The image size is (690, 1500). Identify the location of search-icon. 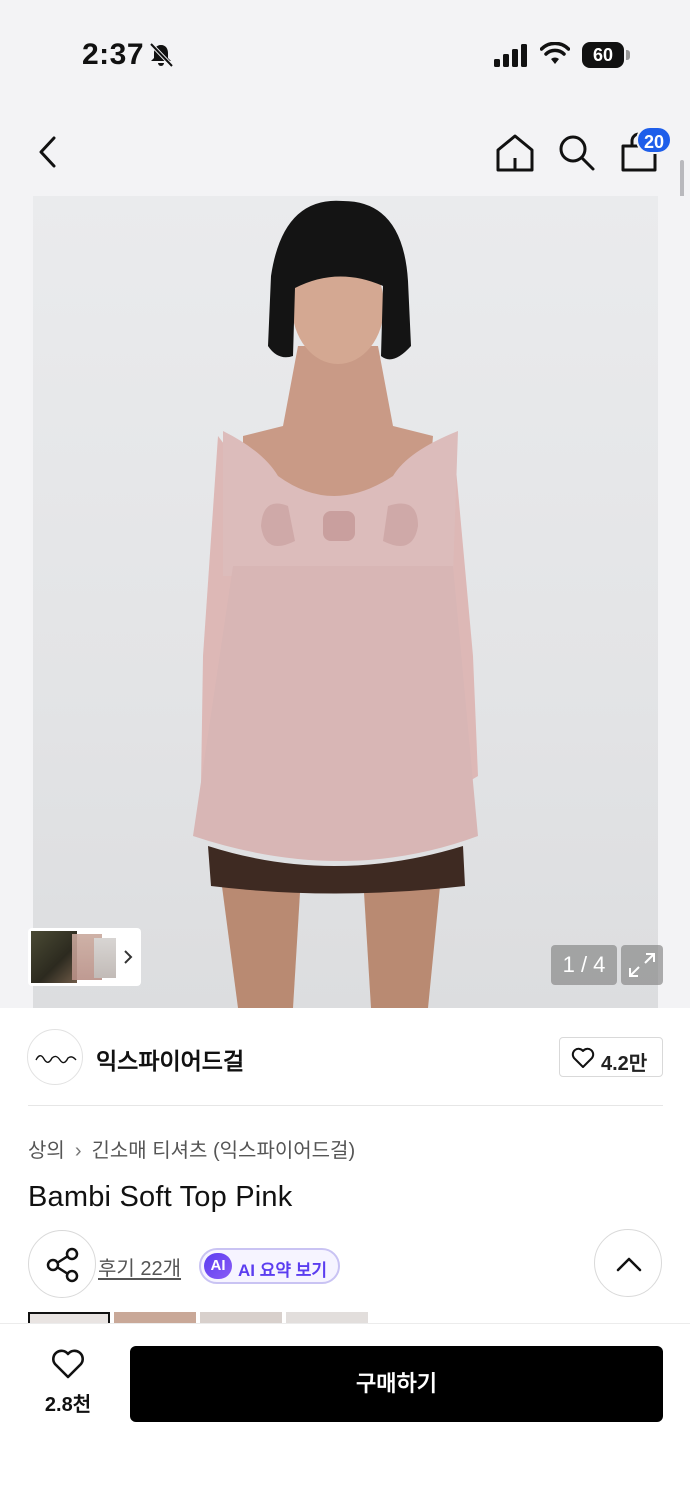
(576, 152).